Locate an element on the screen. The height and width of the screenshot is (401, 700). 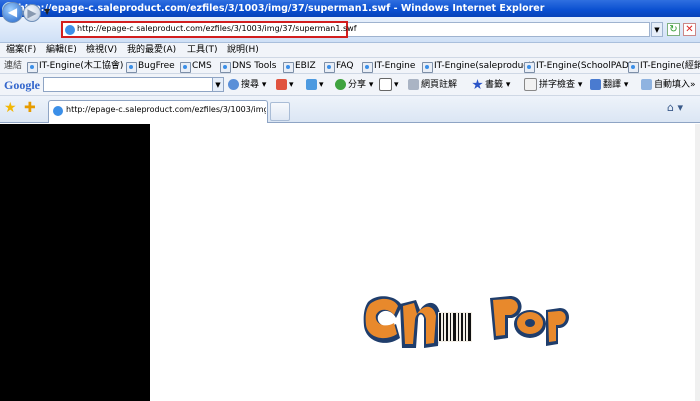
home-icon: ⌂ is located at coordinates (670, 107).